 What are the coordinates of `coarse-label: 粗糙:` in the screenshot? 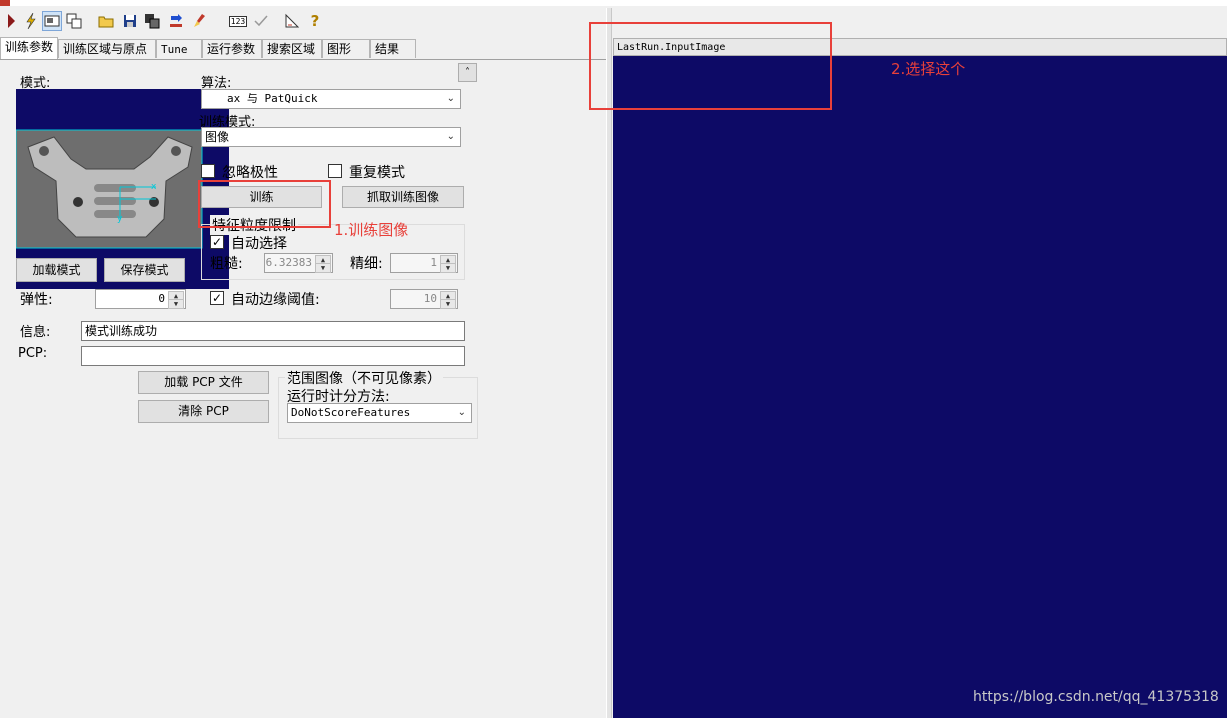 It's located at (226, 264).